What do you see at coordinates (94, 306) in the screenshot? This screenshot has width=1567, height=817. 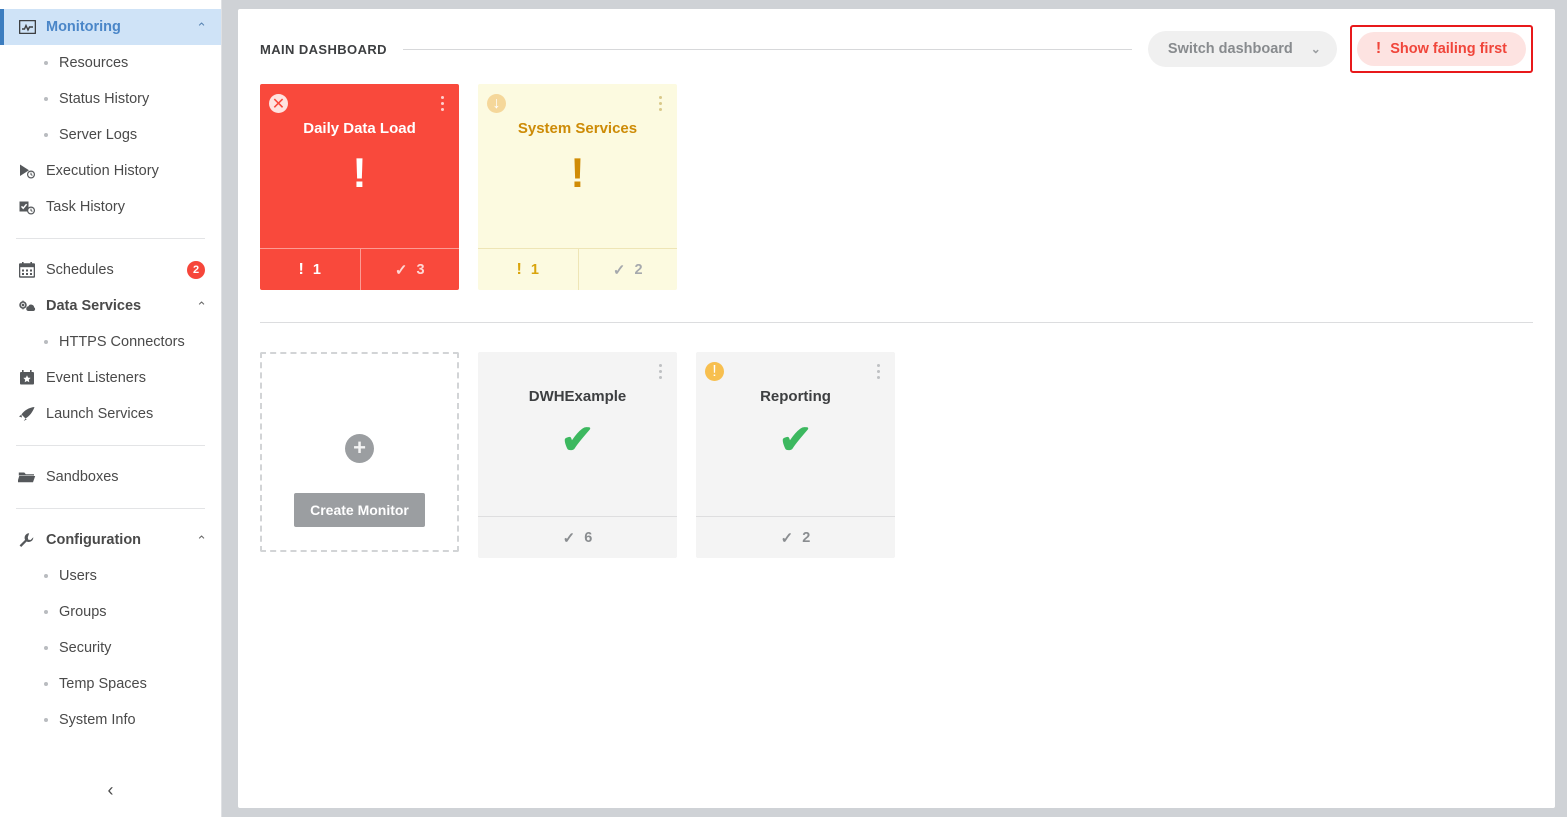 I see `sidebar-item-label: Data Services` at bounding box center [94, 306].